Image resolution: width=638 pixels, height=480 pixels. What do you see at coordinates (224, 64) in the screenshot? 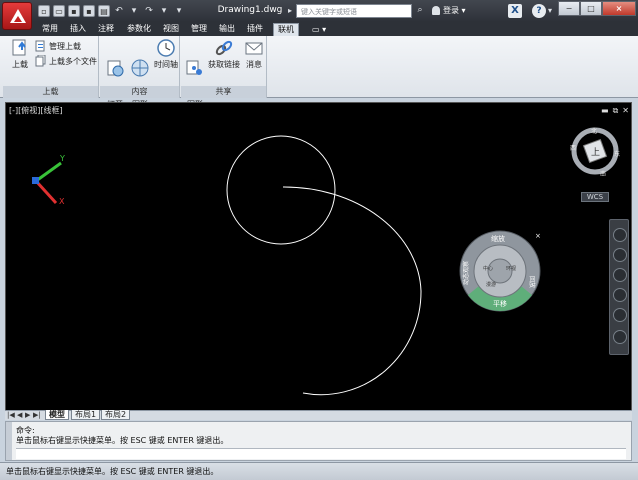
I see `get-link-label: 获取链接` at bounding box center [224, 64].